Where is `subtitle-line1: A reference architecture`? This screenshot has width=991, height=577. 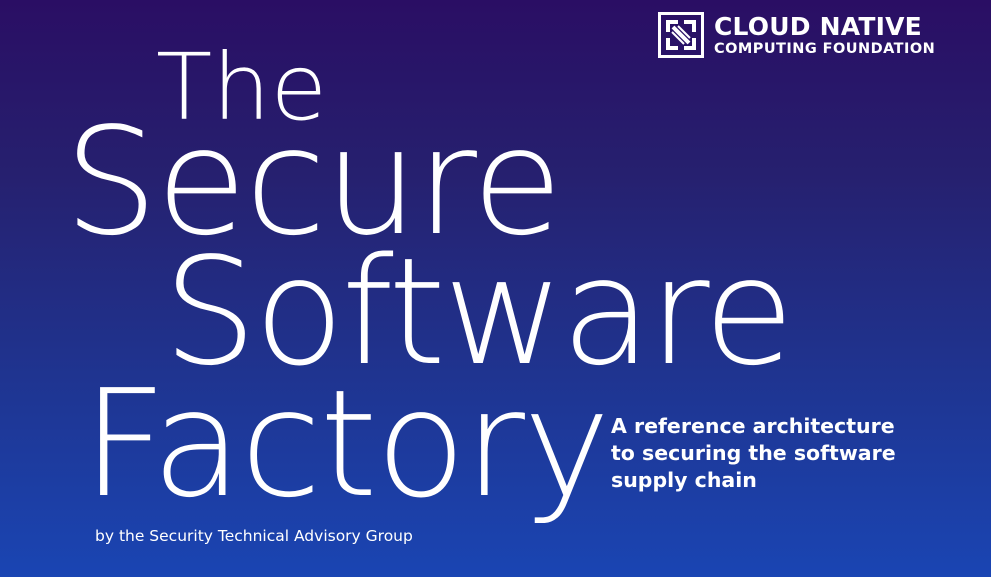 subtitle-line1: A reference architecture is located at coordinates (753, 426).